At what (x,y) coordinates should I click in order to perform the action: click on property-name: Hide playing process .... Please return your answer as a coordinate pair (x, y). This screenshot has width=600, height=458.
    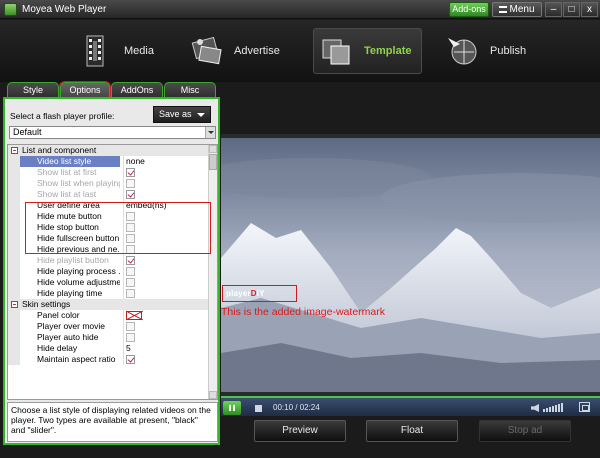
    Looking at the image, I should click on (78, 271).